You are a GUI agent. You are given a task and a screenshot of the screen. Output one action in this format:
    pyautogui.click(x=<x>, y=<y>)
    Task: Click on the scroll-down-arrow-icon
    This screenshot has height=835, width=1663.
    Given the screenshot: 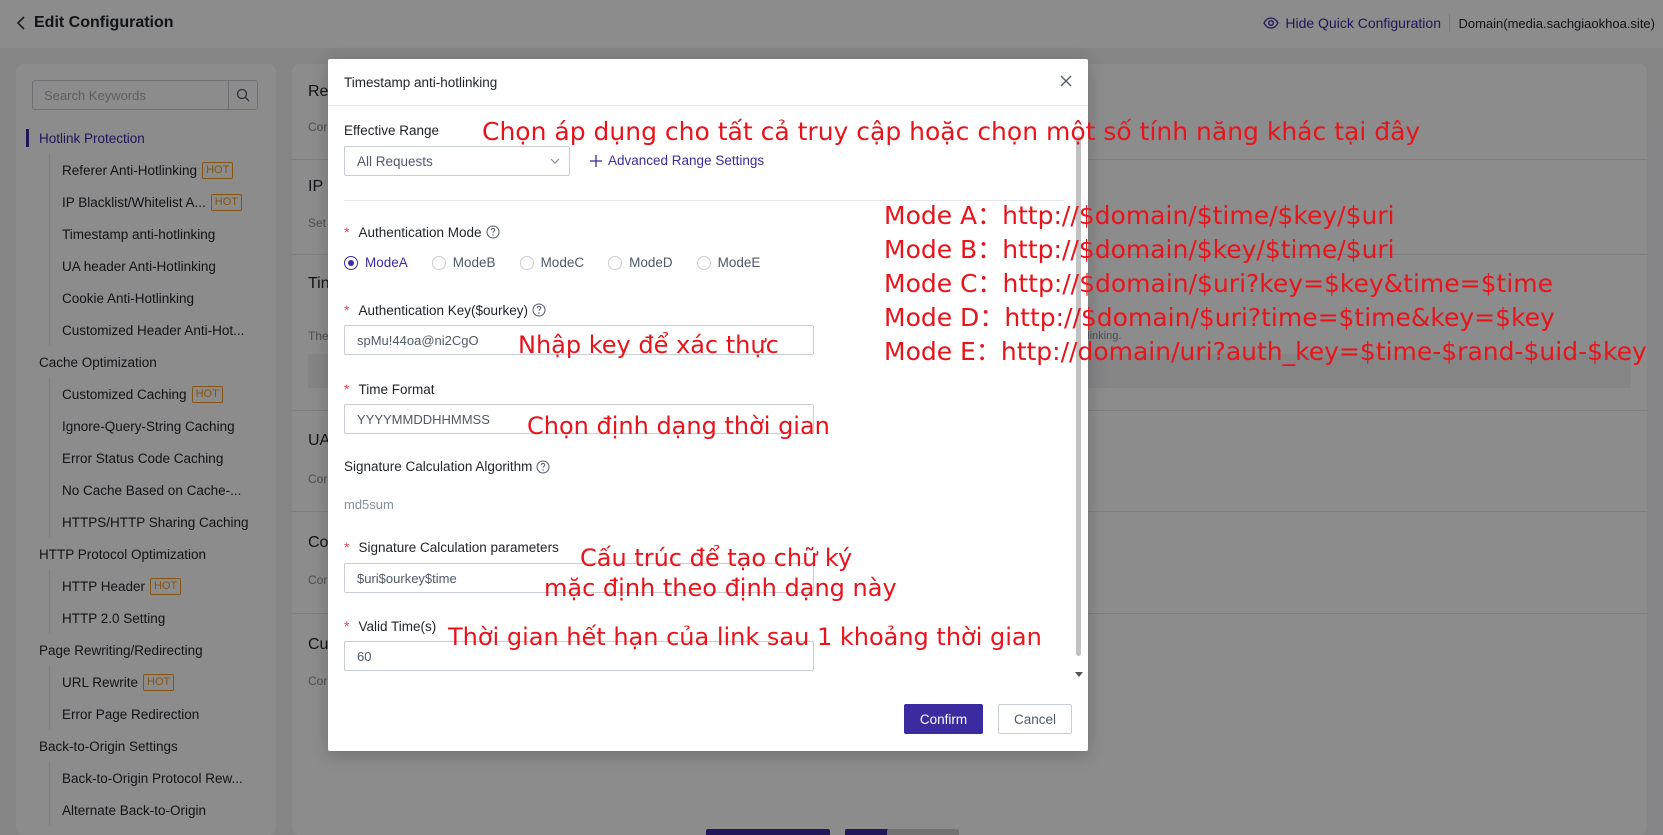 What is the action you would take?
    pyautogui.click(x=1079, y=674)
    